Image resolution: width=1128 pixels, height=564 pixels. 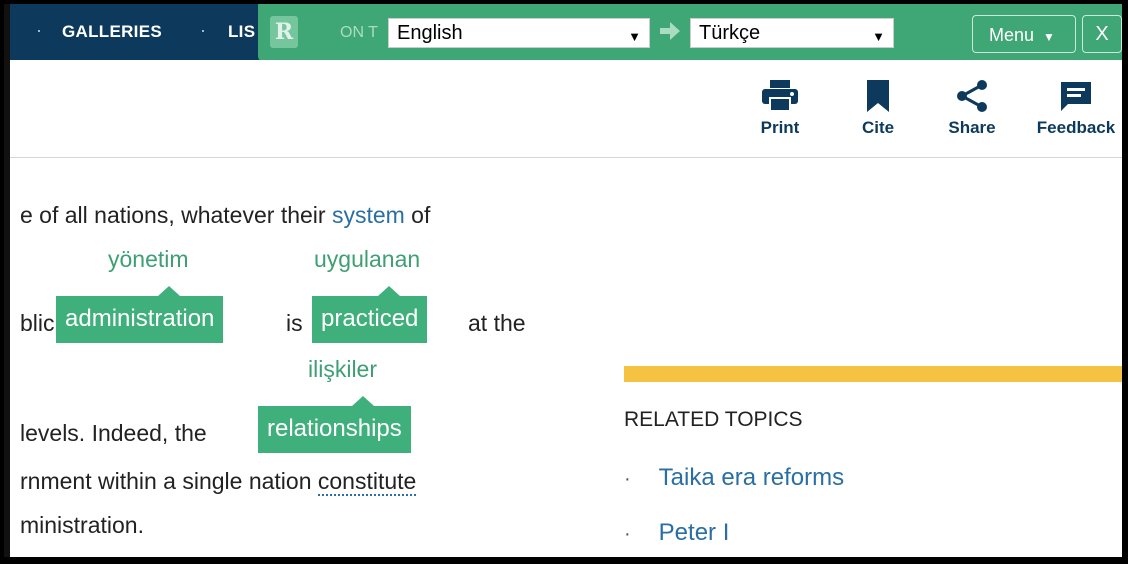 I want to click on article-text: of, so click(x=417, y=215).